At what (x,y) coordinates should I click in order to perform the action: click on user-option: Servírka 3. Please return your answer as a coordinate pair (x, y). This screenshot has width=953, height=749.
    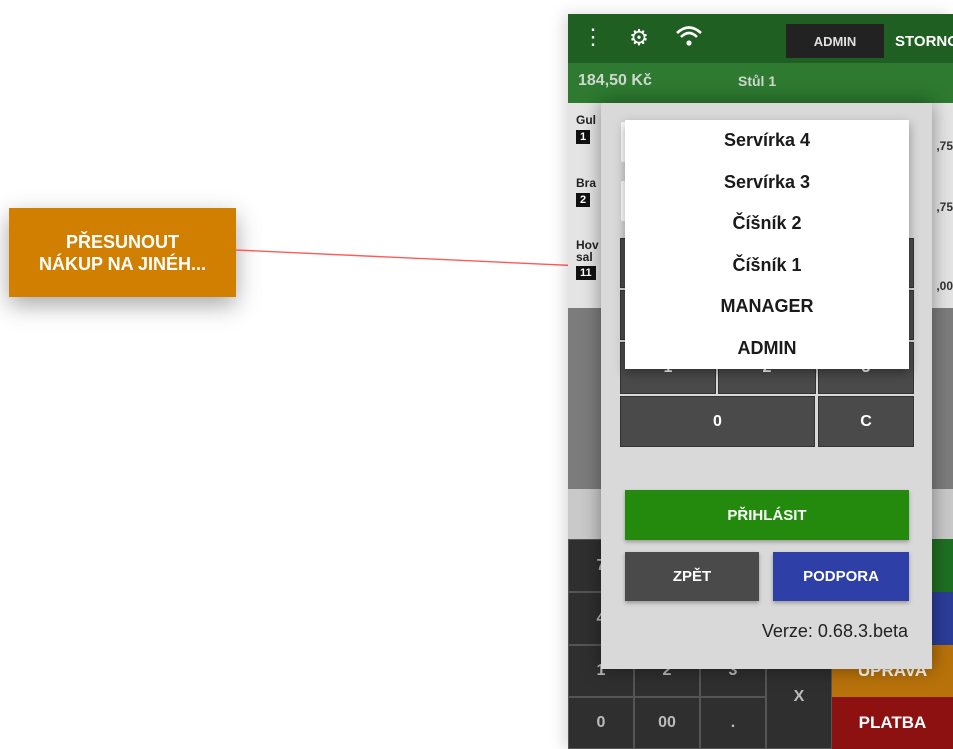
    Looking at the image, I should click on (767, 183).